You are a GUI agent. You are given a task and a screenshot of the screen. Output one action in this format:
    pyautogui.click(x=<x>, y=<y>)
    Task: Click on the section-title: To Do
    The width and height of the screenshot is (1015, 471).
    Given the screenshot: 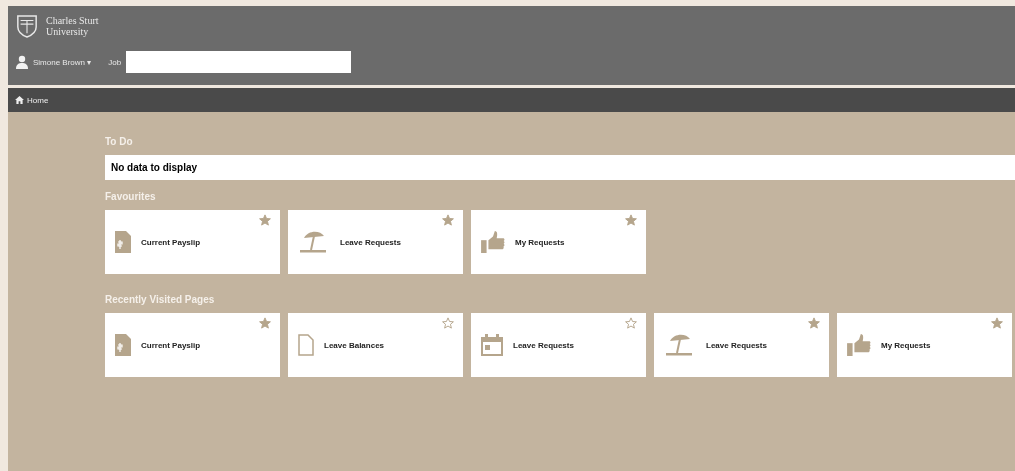 What is the action you would take?
    pyautogui.click(x=119, y=141)
    